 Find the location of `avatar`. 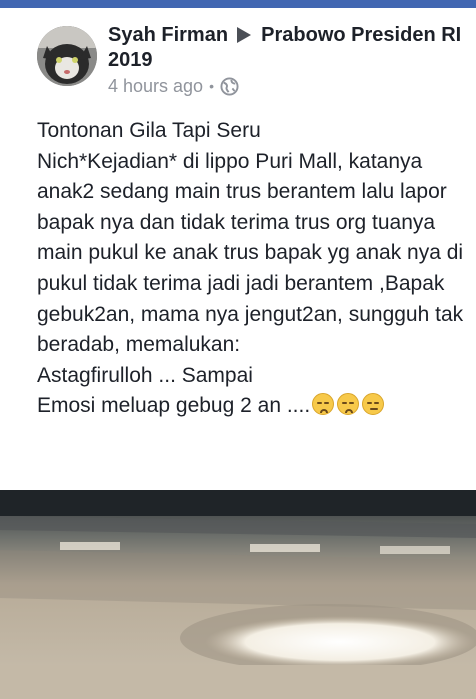

avatar is located at coordinates (67, 56).